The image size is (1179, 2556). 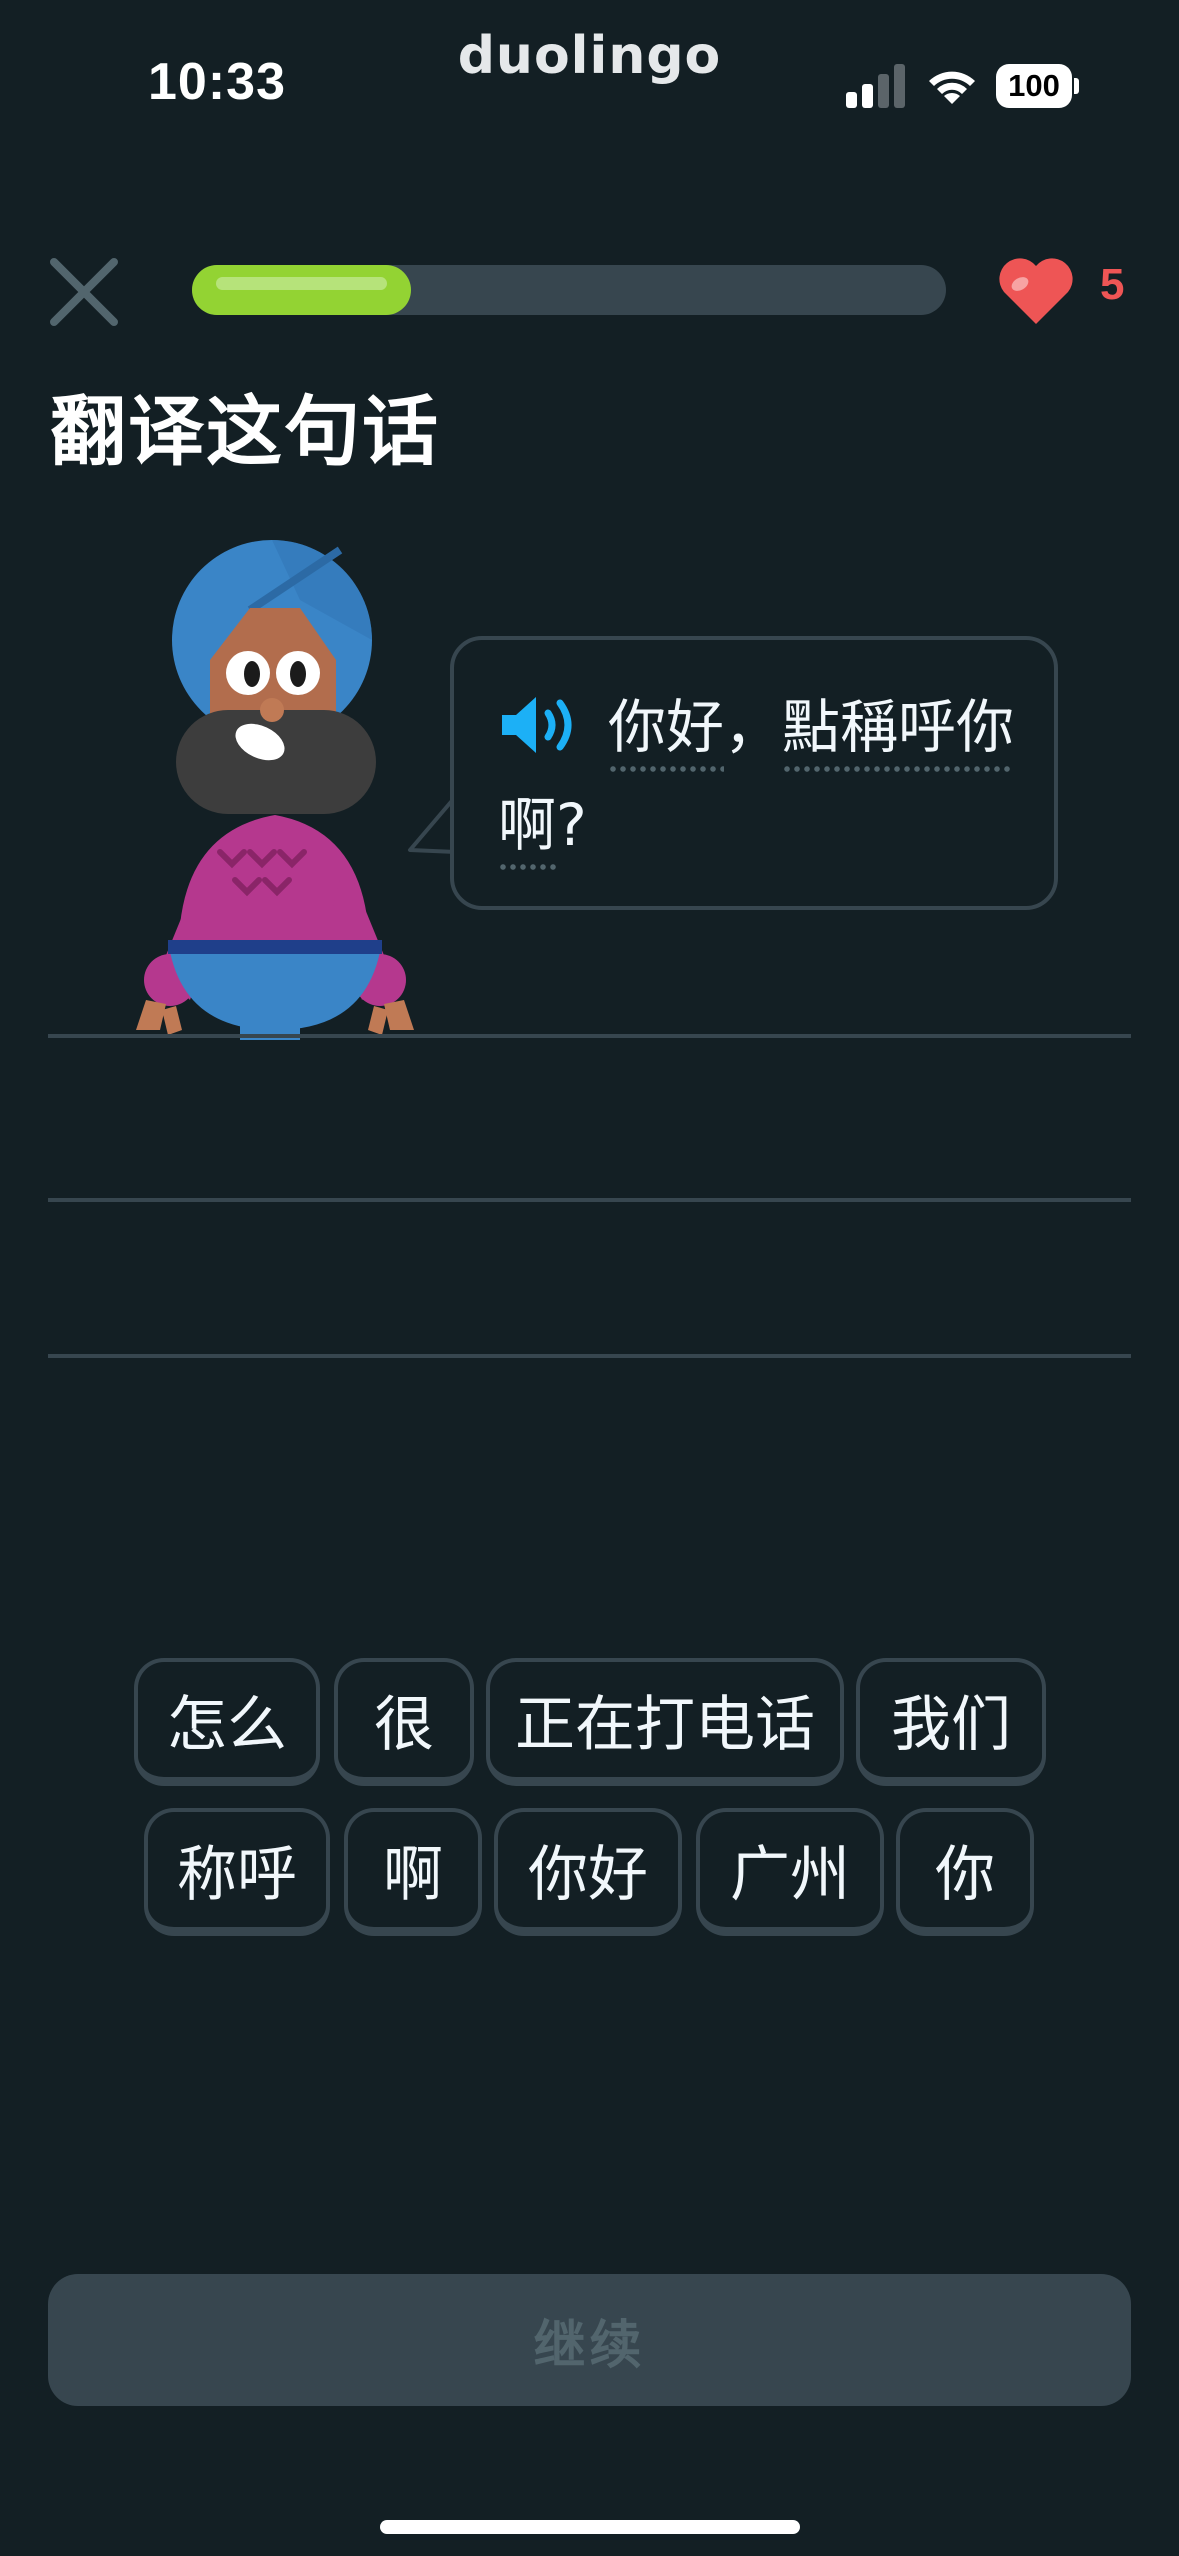 What do you see at coordinates (569, 290) in the screenshot?
I see `lesson-progress-bar` at bounding box center [569, 290].